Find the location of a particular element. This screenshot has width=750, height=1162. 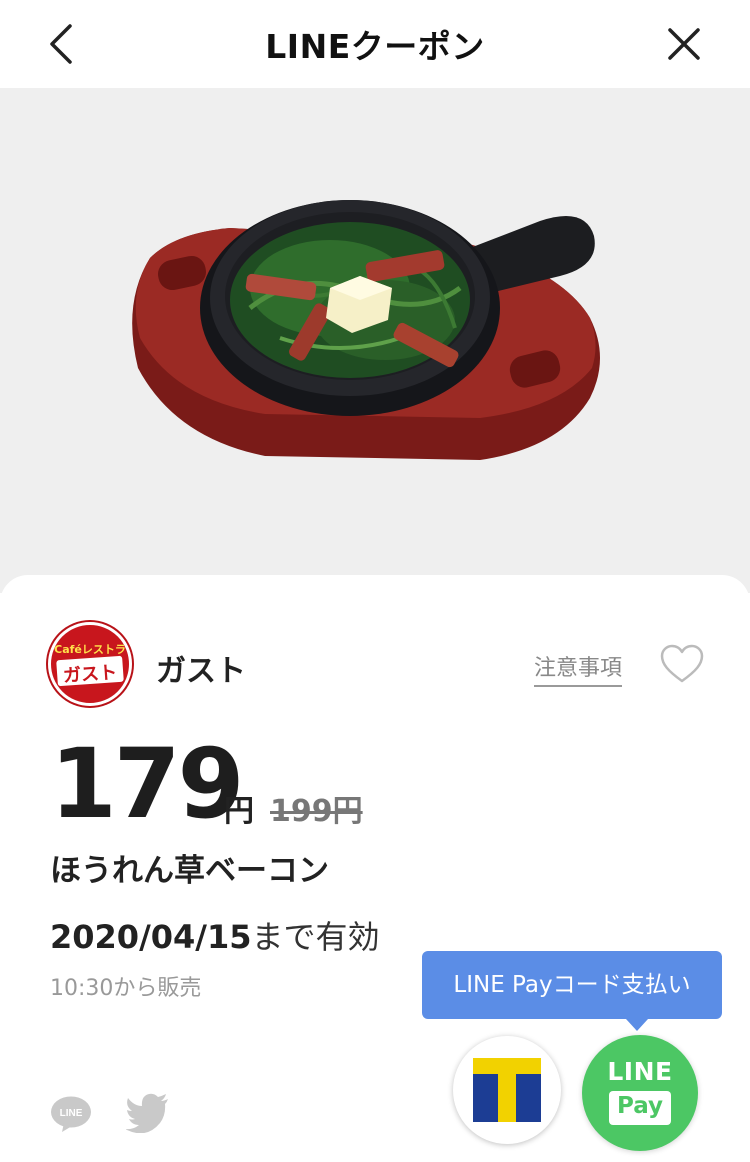

line-share-label: LINE is located at coordinates (71, 1113).